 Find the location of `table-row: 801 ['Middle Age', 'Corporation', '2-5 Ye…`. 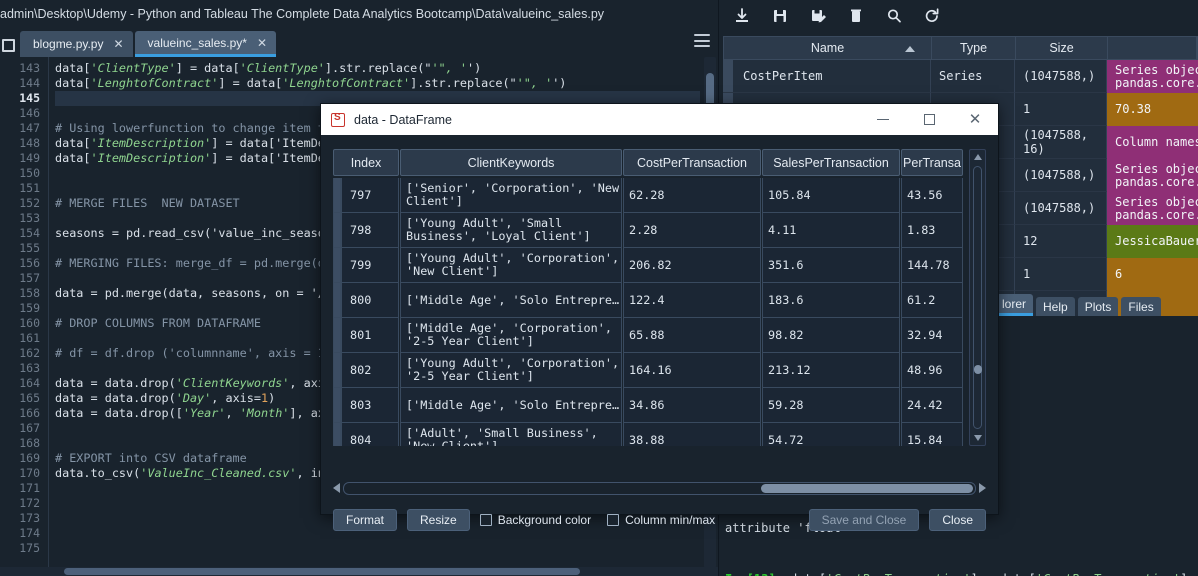

table-row: 801 ['Middle Age', 'Corporation', '2-5 Ye… is located at coordinates (649, 335).